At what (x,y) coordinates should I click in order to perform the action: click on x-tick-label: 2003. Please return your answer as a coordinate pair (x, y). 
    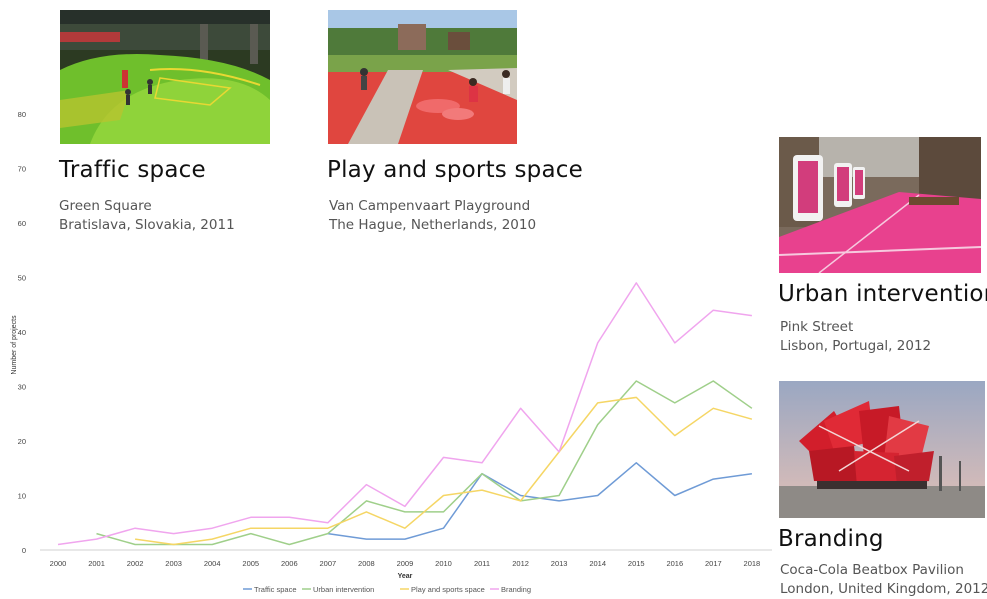
    Looking at the image, I should click on (173, 563).